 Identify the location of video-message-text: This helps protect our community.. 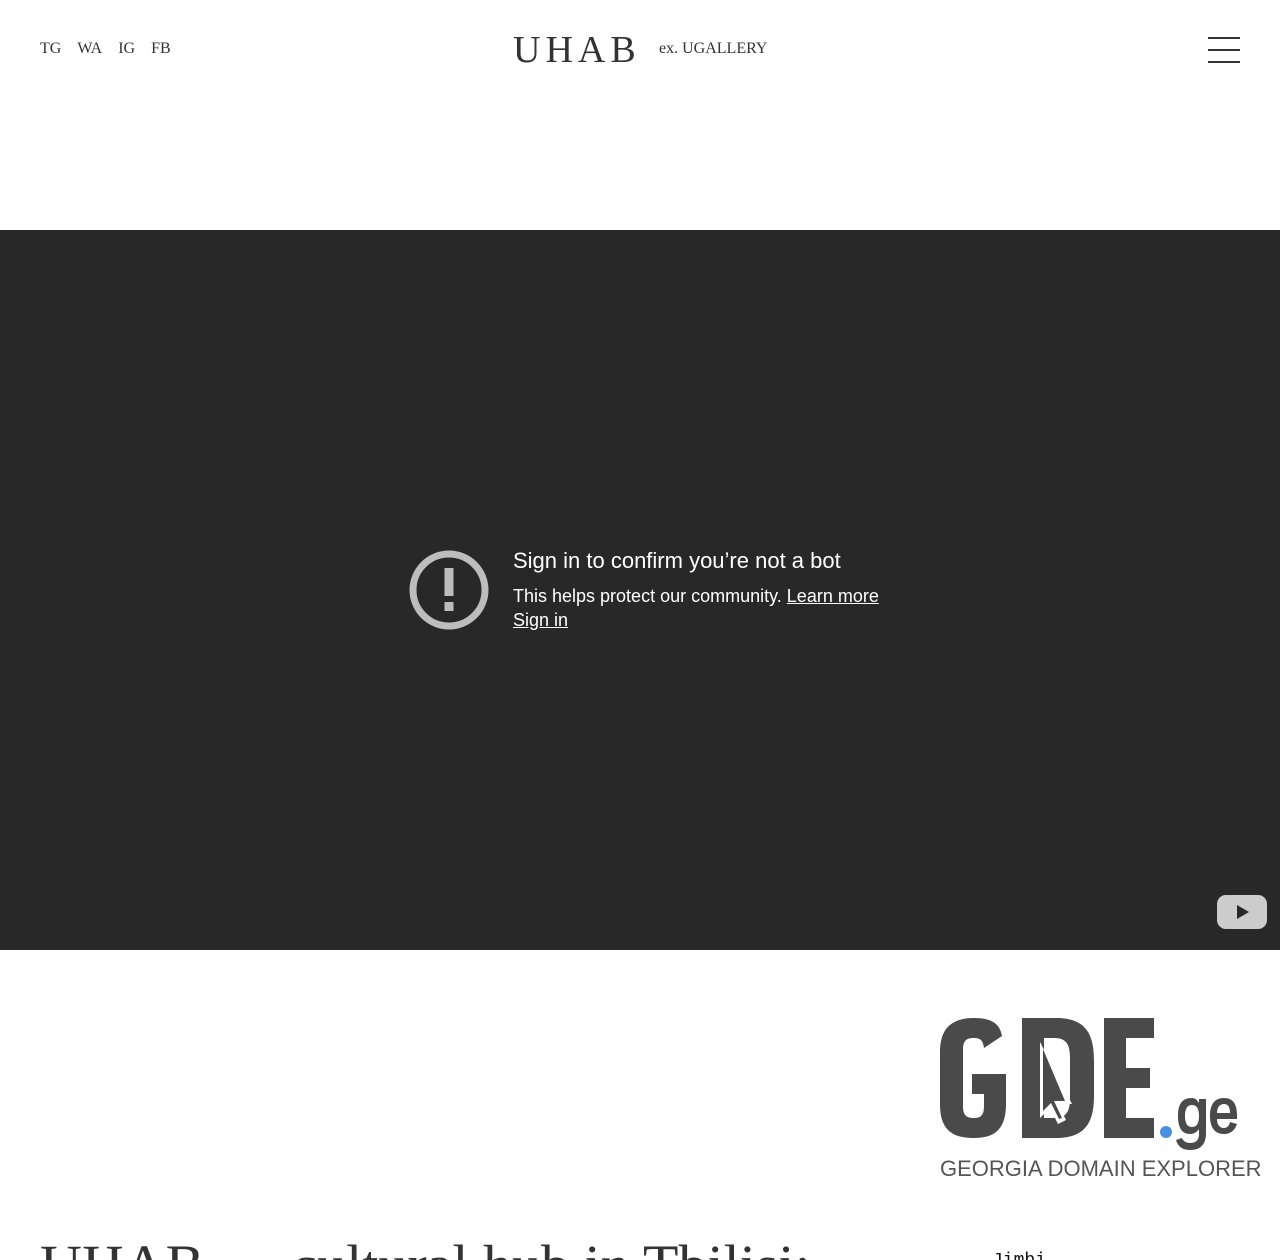
(647, 596).